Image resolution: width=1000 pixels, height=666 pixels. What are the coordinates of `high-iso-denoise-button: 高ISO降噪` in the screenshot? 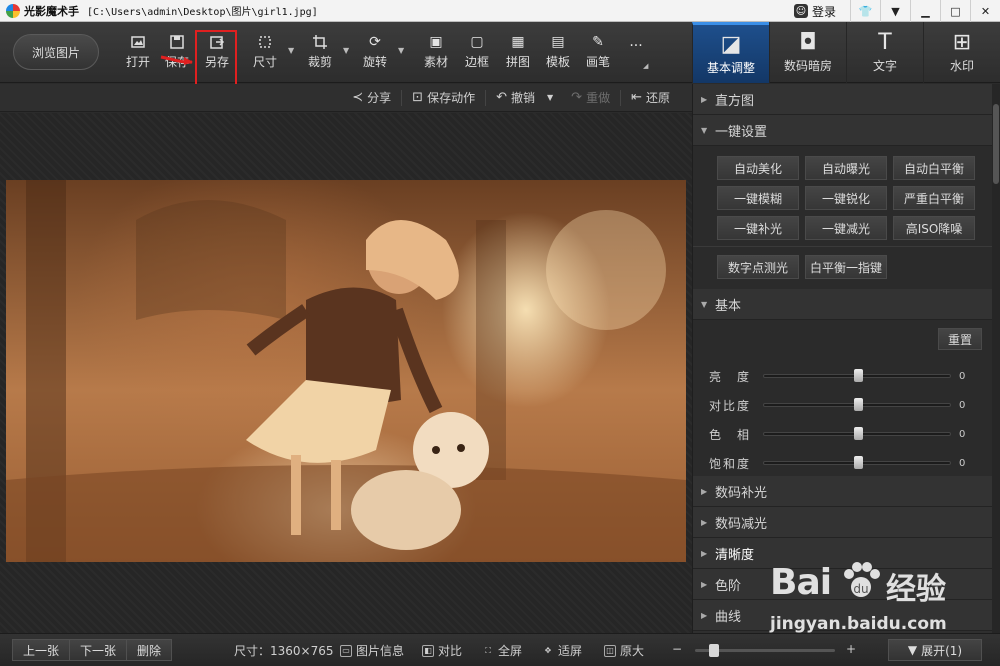 It's located at (934, 228).